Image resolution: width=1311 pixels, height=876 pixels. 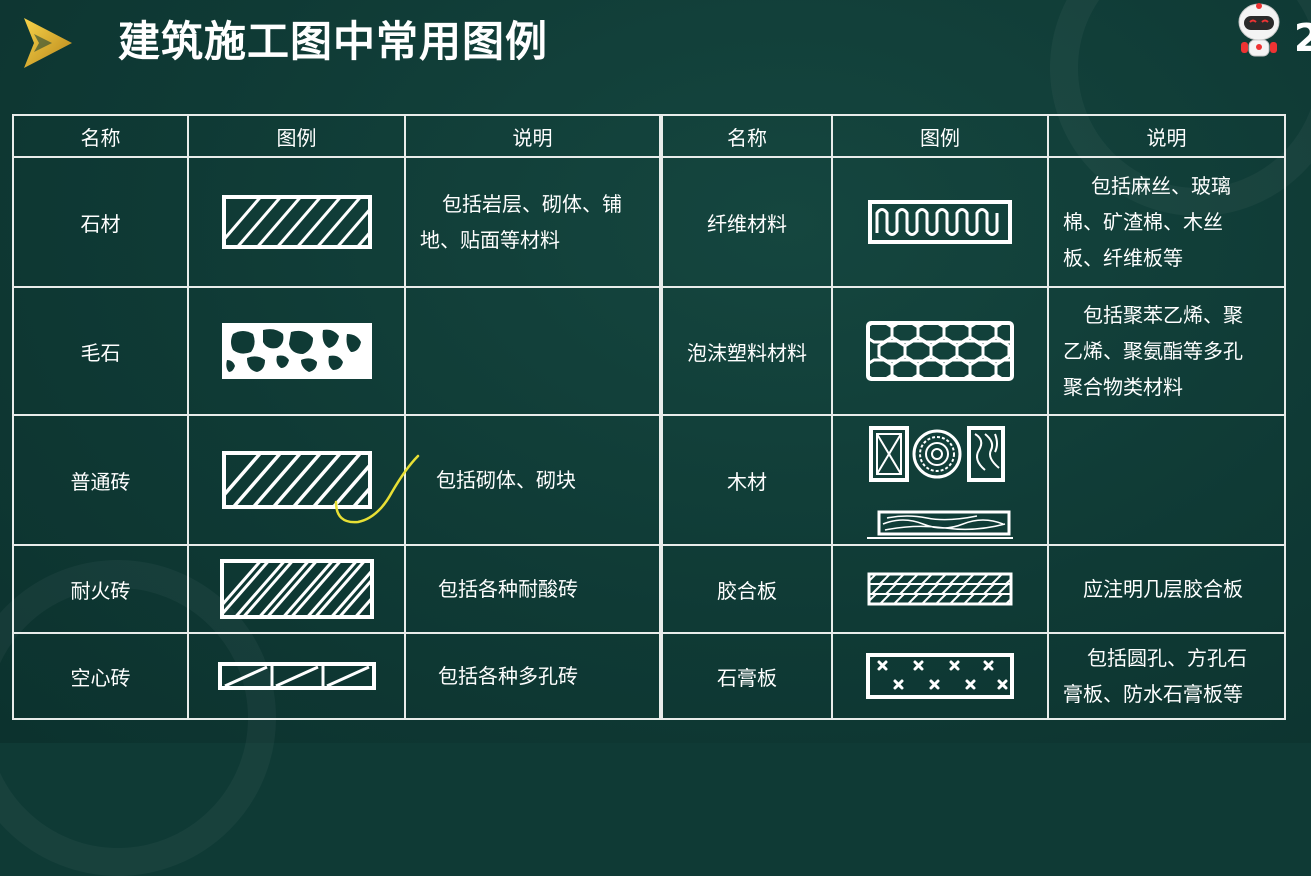 What do you see at coordinates (1163, 315) in the screenshot?
I see `description-line: 包括聚苯乙烯、聚` at bounding box center [1163, 315].